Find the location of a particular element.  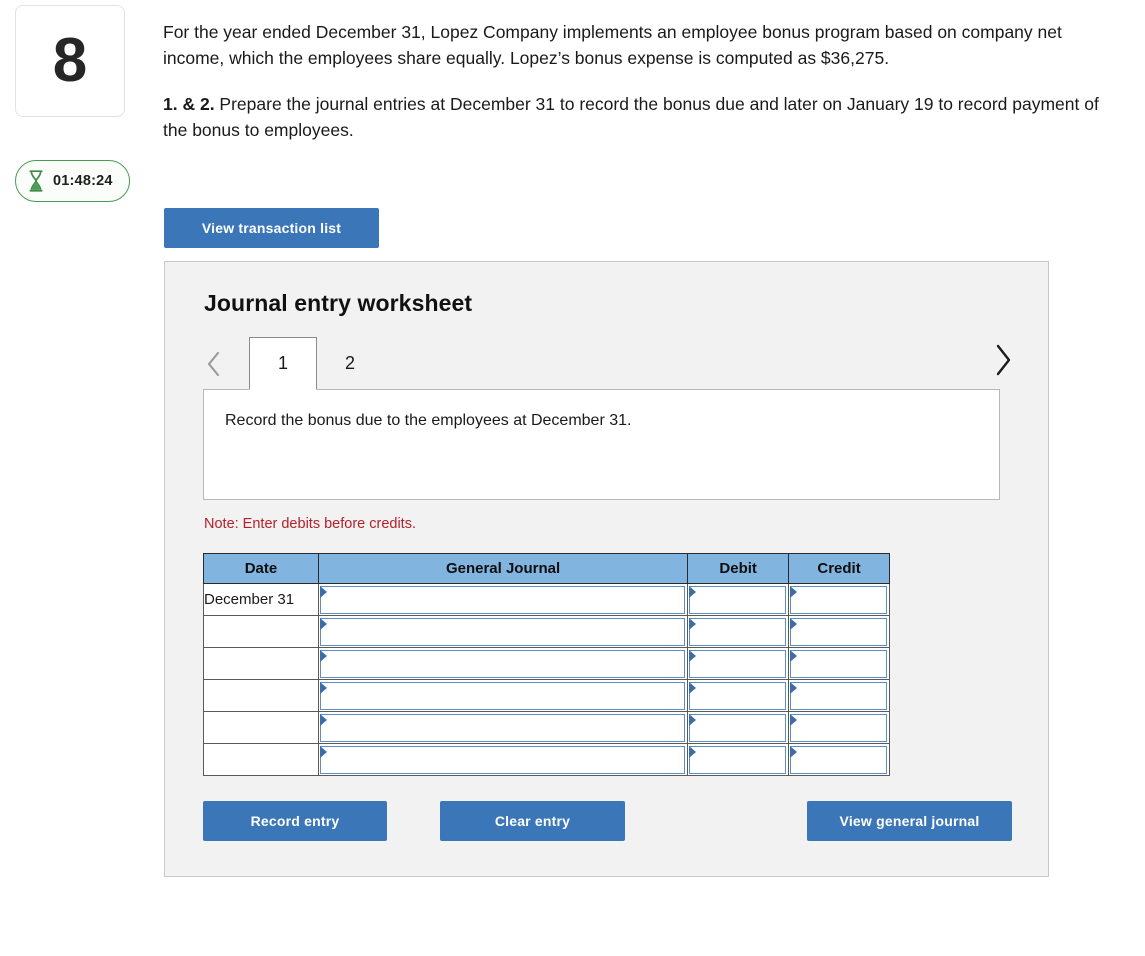

hourglass-icon is located at coordinates (36, 181).